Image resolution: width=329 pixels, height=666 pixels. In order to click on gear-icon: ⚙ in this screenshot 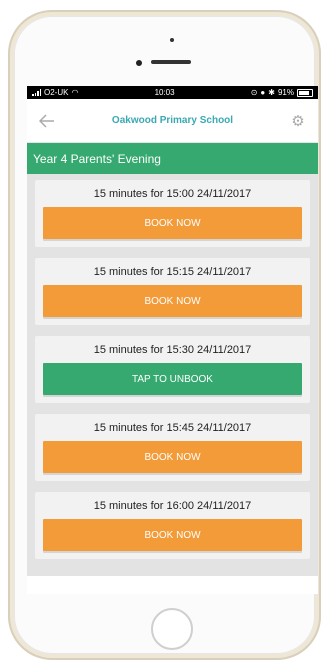, I will do `click(298, 121)`.